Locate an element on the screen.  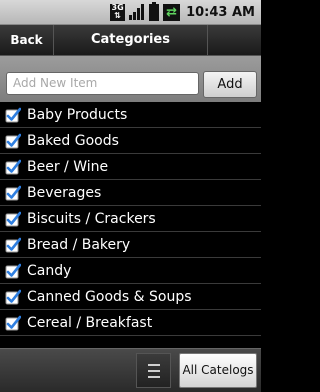
category-row: Beverages is located at coordinates (130, 193).